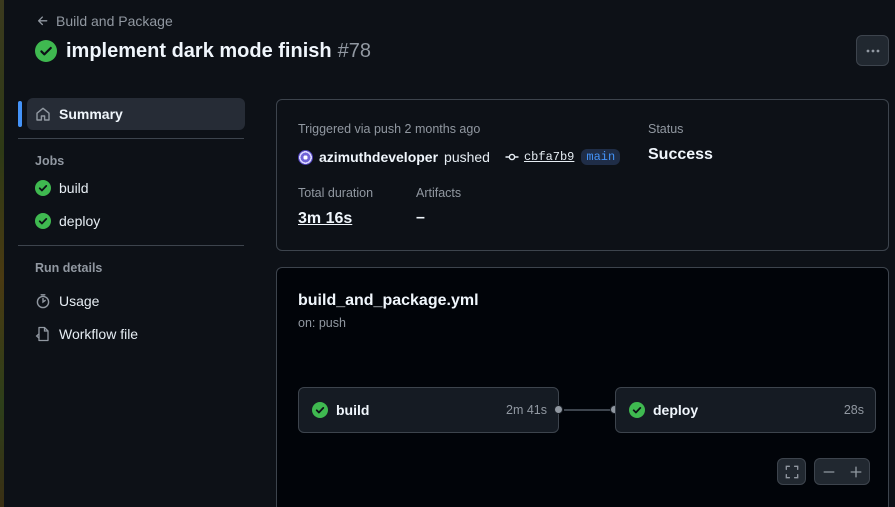 Image resolution: width=895 pixels, height=507 pixels. I want to click on connector-dot, so click(558, 409).